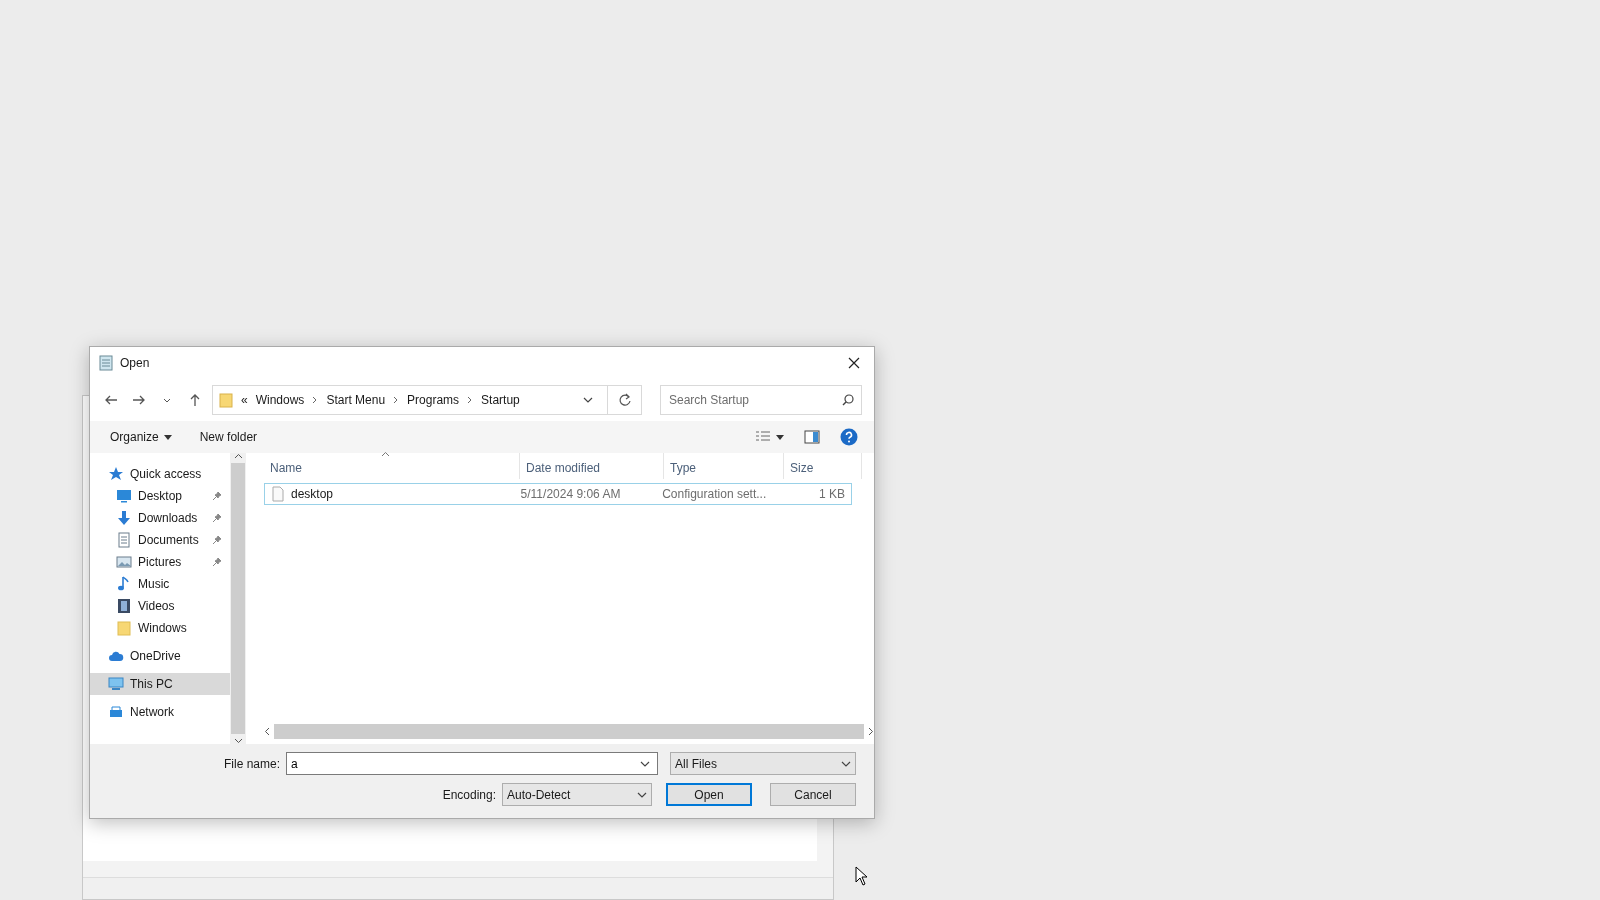  I want to click on file-name-field: a, so click(472, 763).